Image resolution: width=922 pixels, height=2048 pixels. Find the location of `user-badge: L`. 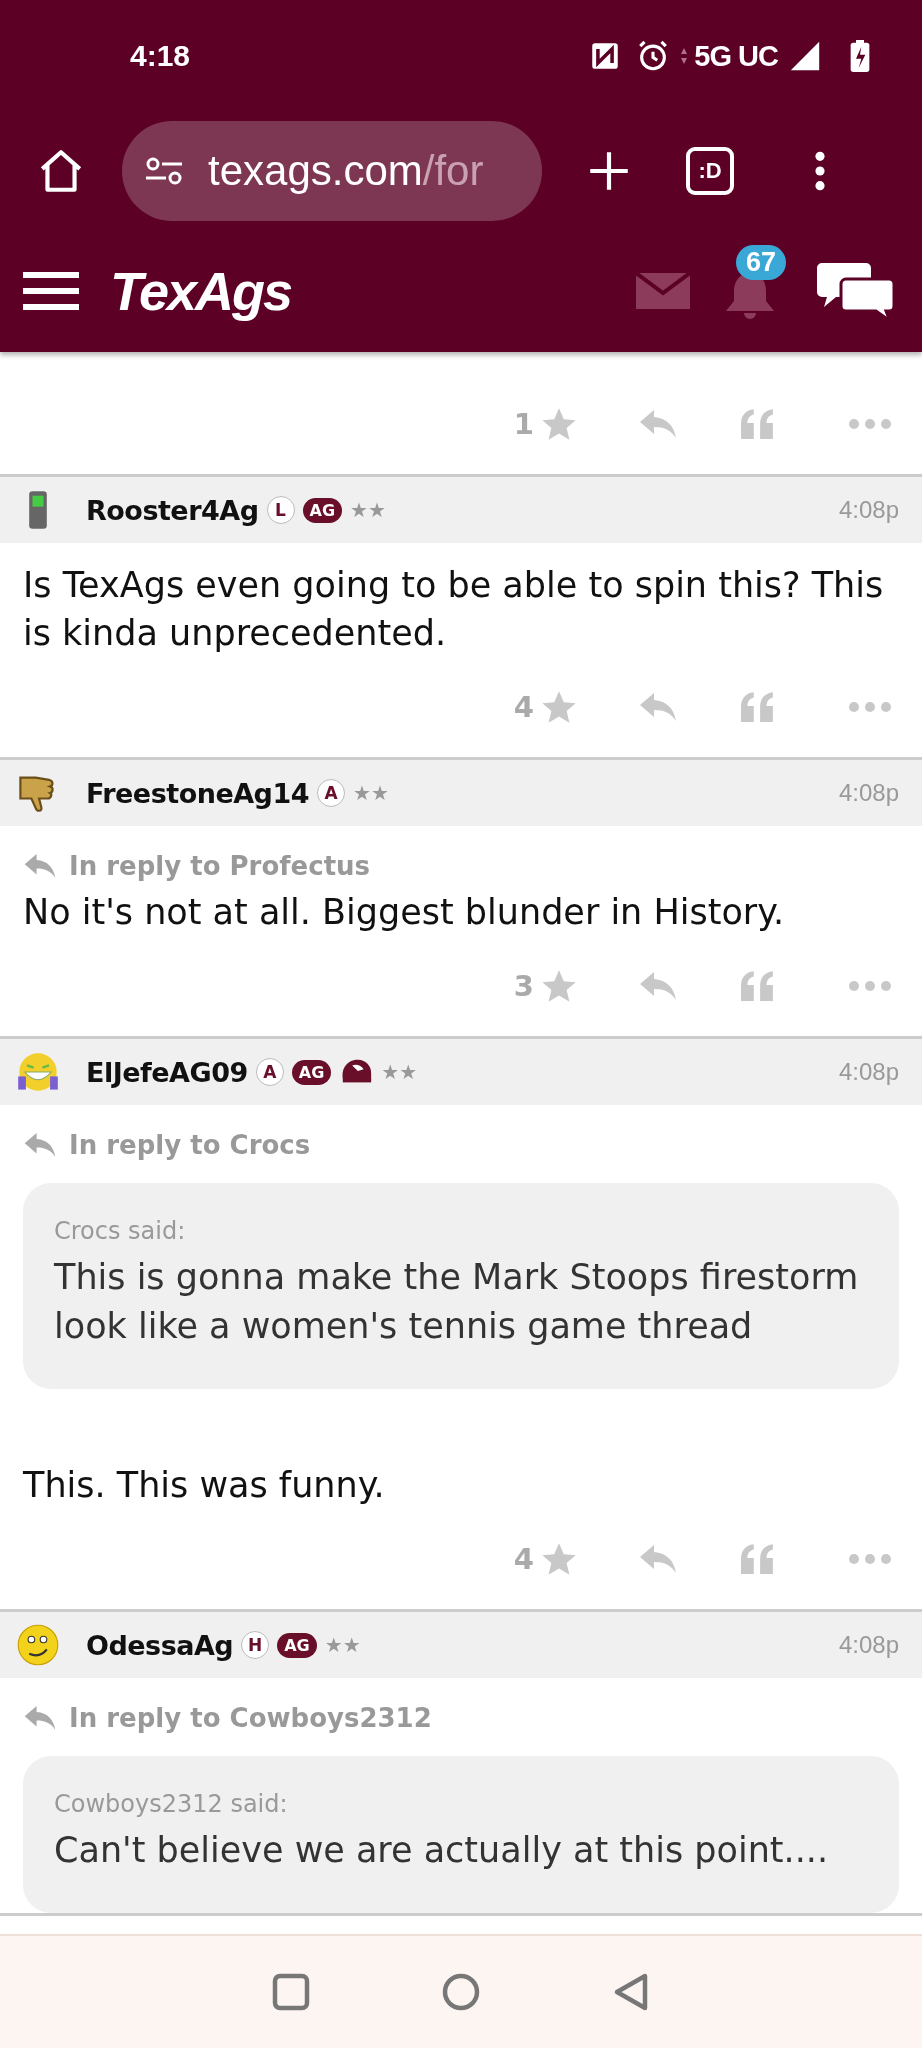

user-badge: L is located at coordinates (280, 510).